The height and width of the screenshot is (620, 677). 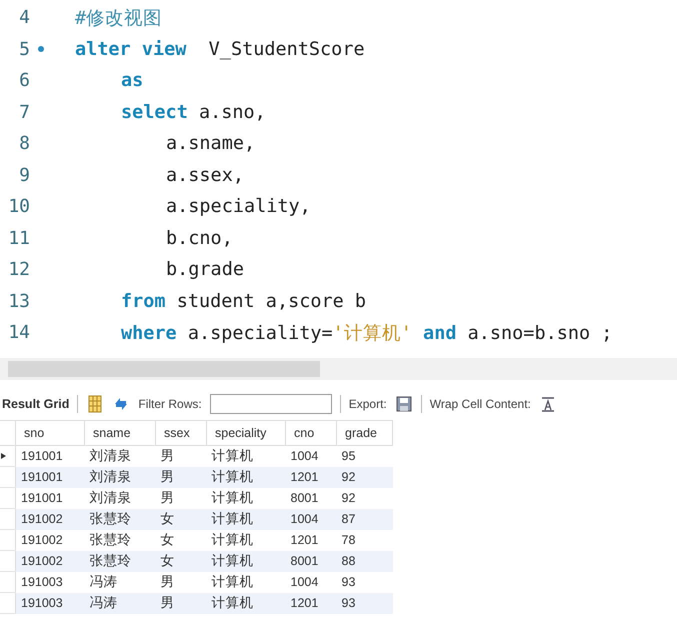 I want to click on code-line: alter view V_StudentScore, so click(x=220, y=49).